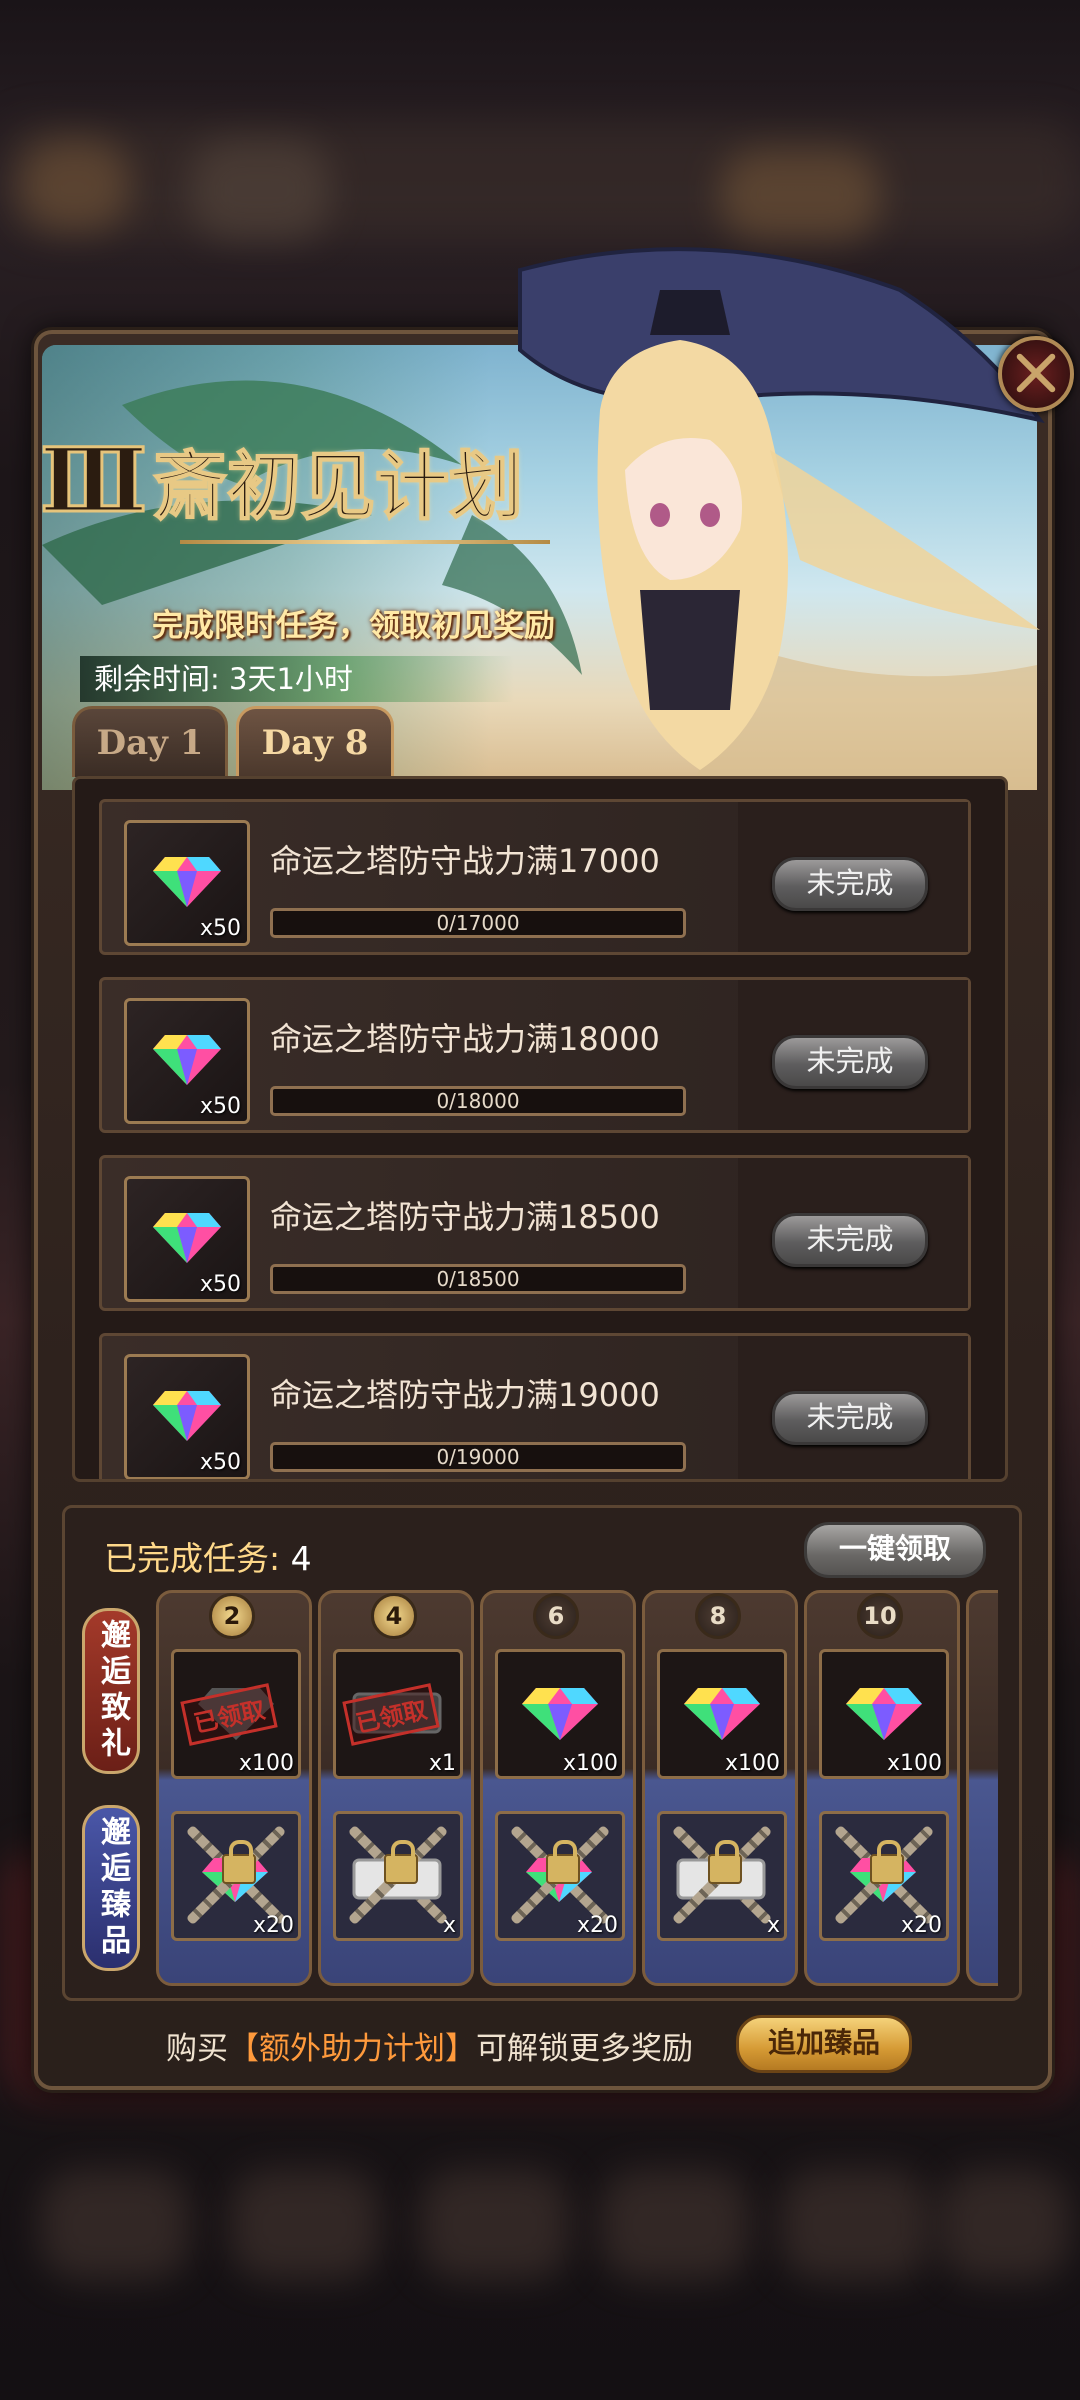  What do you see at coordinates (720, 1788) in the screenshot?
I see `milestone-column: 8 x100 x` at bounding box center [720, 1788].